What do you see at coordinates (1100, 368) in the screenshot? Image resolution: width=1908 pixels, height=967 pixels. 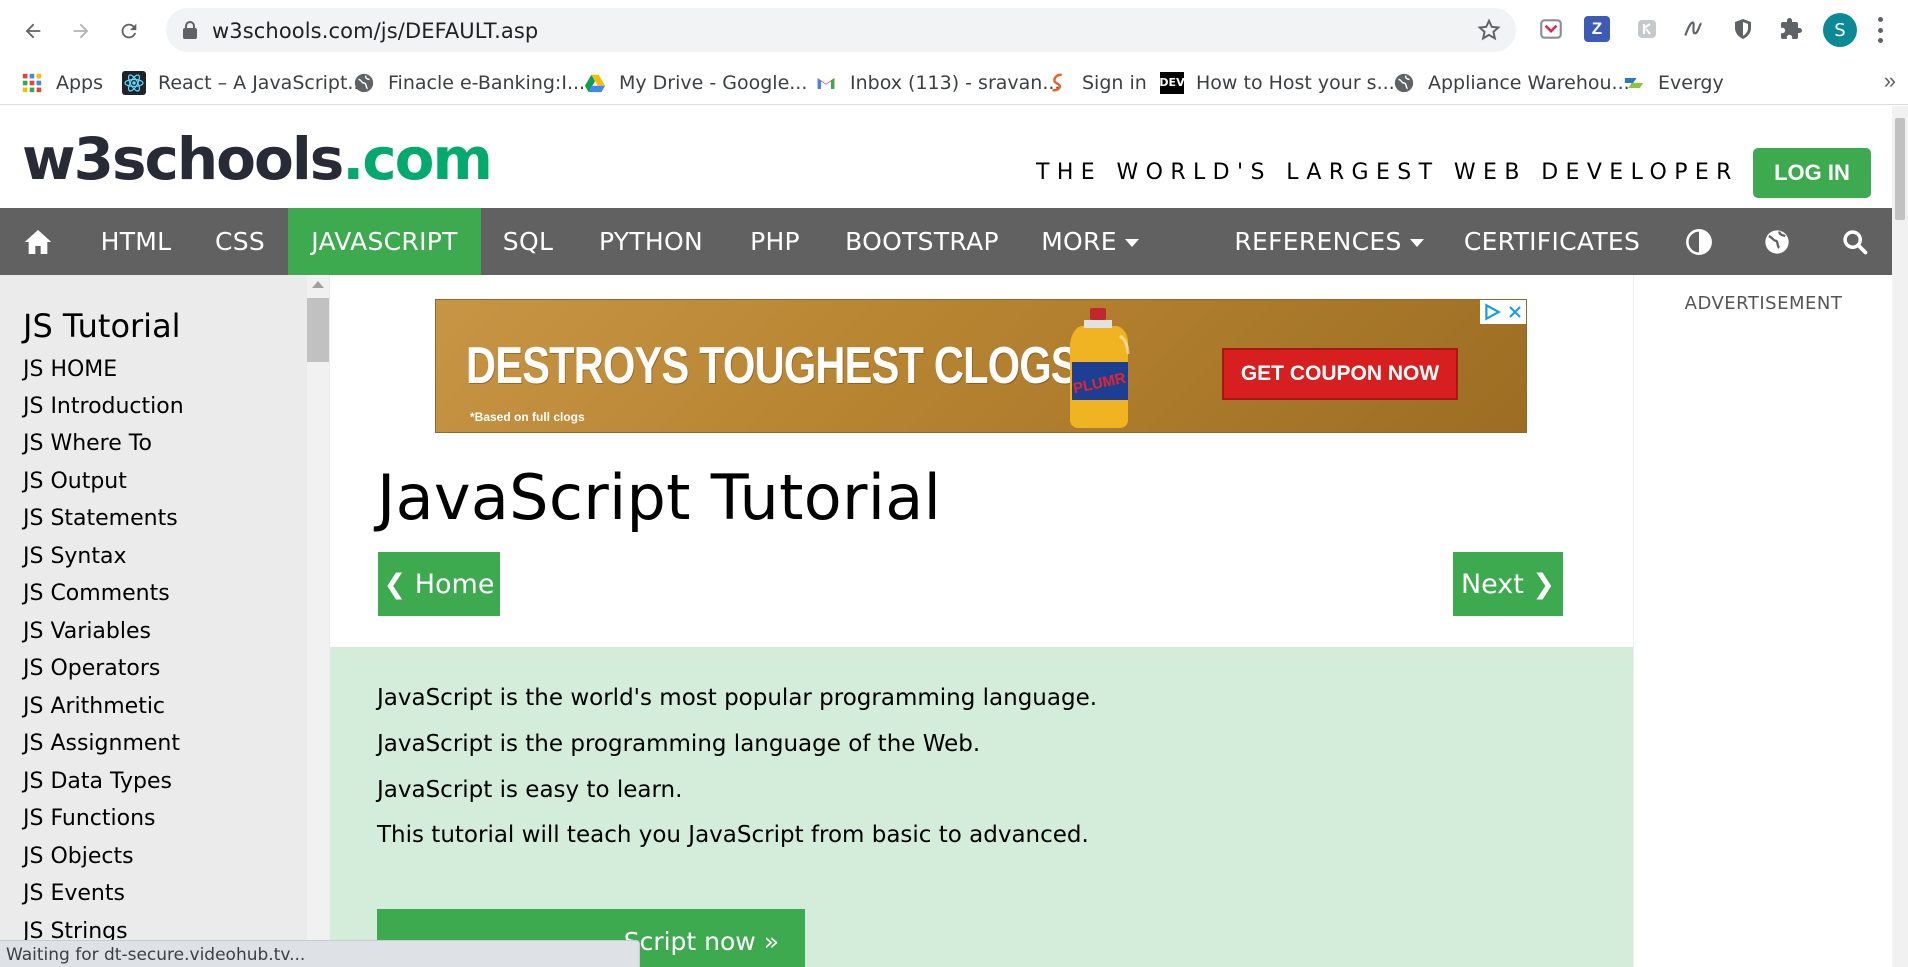 I see `drain-cleaner-bottle-icon: PLUMR` at bounding box center [1100, 368].